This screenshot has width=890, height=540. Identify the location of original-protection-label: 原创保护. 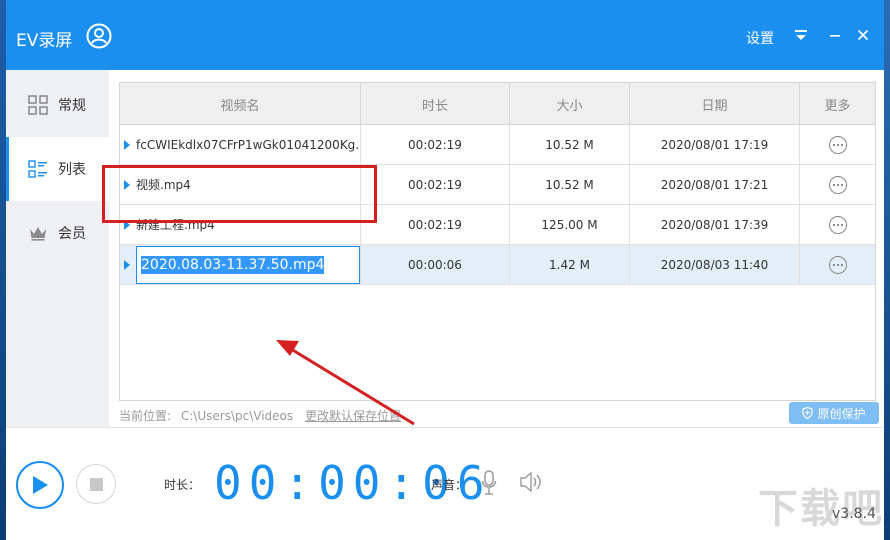
(841, 413).